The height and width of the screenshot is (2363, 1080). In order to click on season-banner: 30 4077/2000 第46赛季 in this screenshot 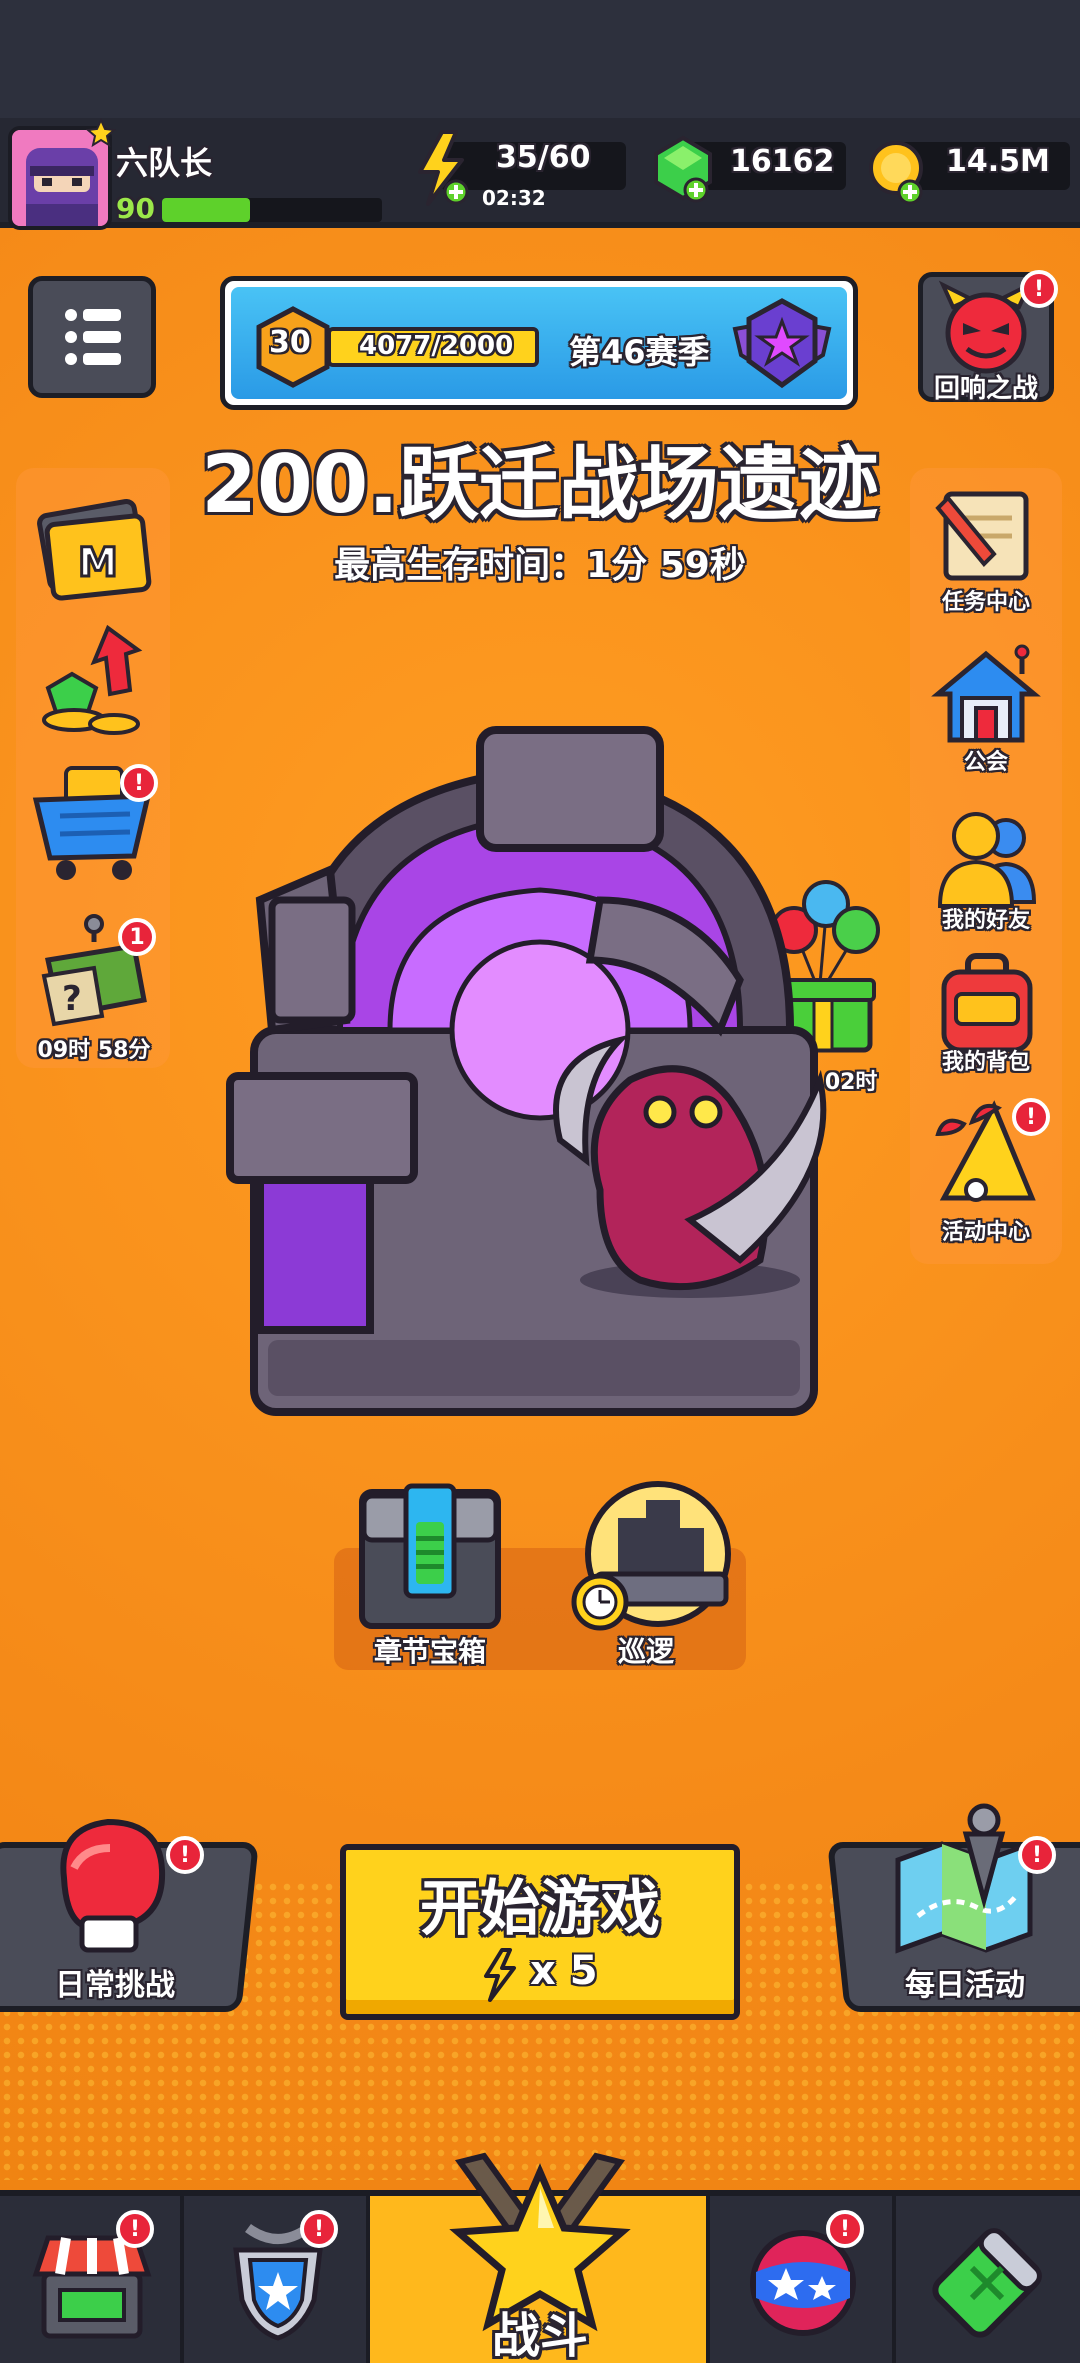, I will do `click(539, 343)`.